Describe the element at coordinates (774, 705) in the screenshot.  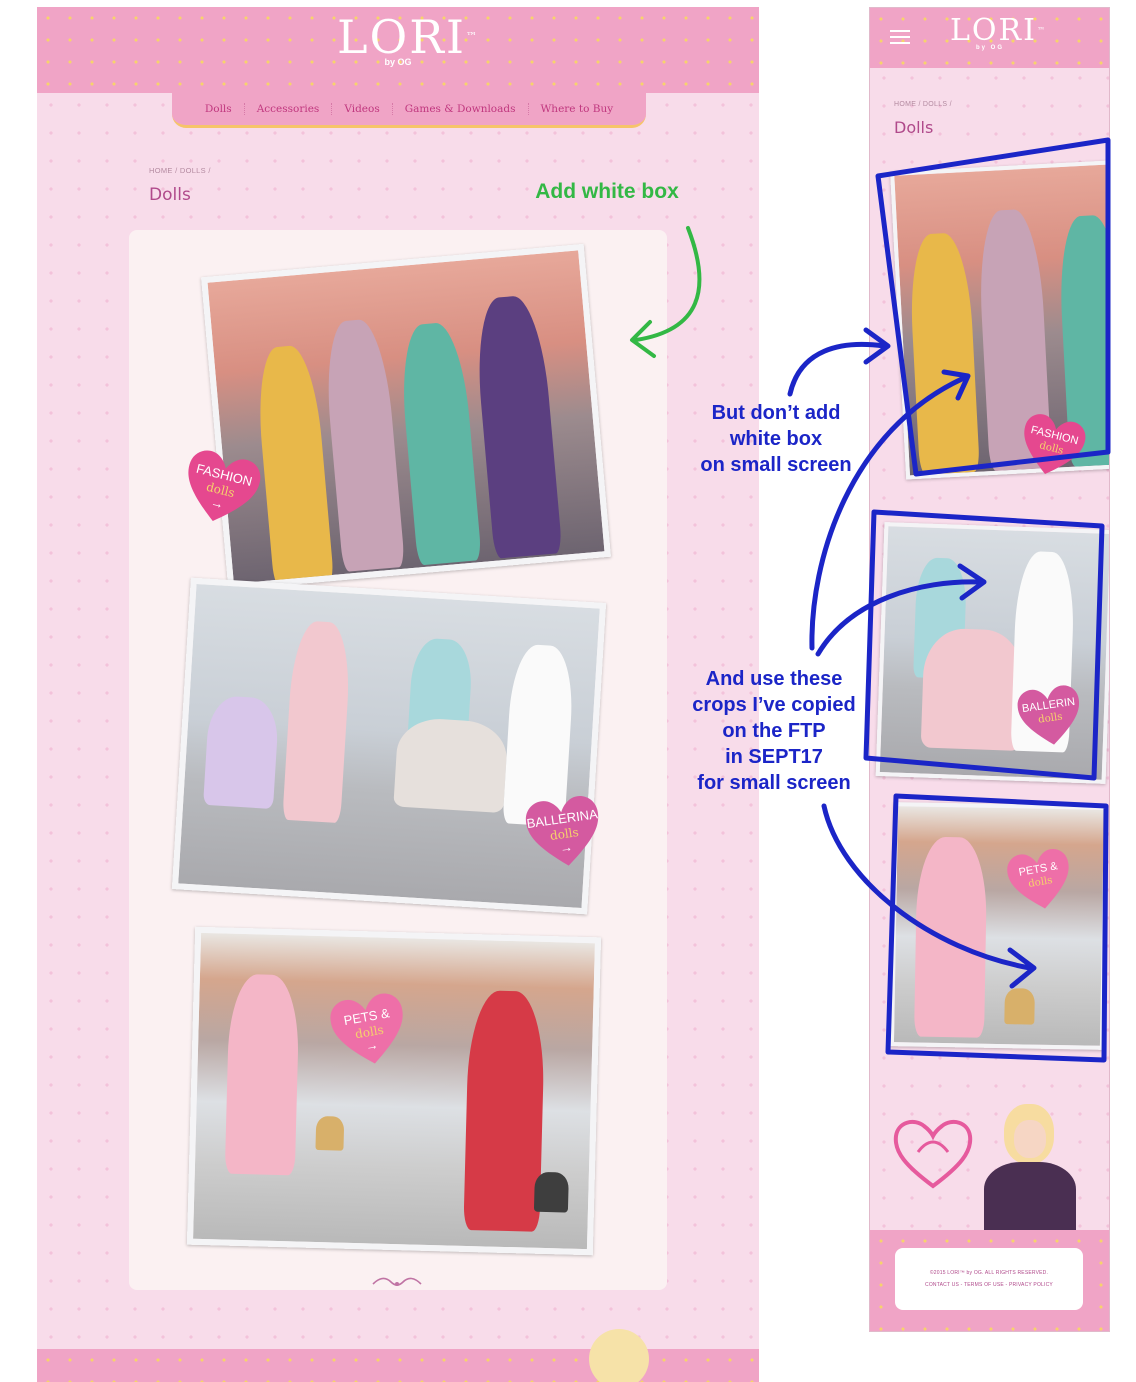
I see `annotation-line: crops I’ve copied` at that location.